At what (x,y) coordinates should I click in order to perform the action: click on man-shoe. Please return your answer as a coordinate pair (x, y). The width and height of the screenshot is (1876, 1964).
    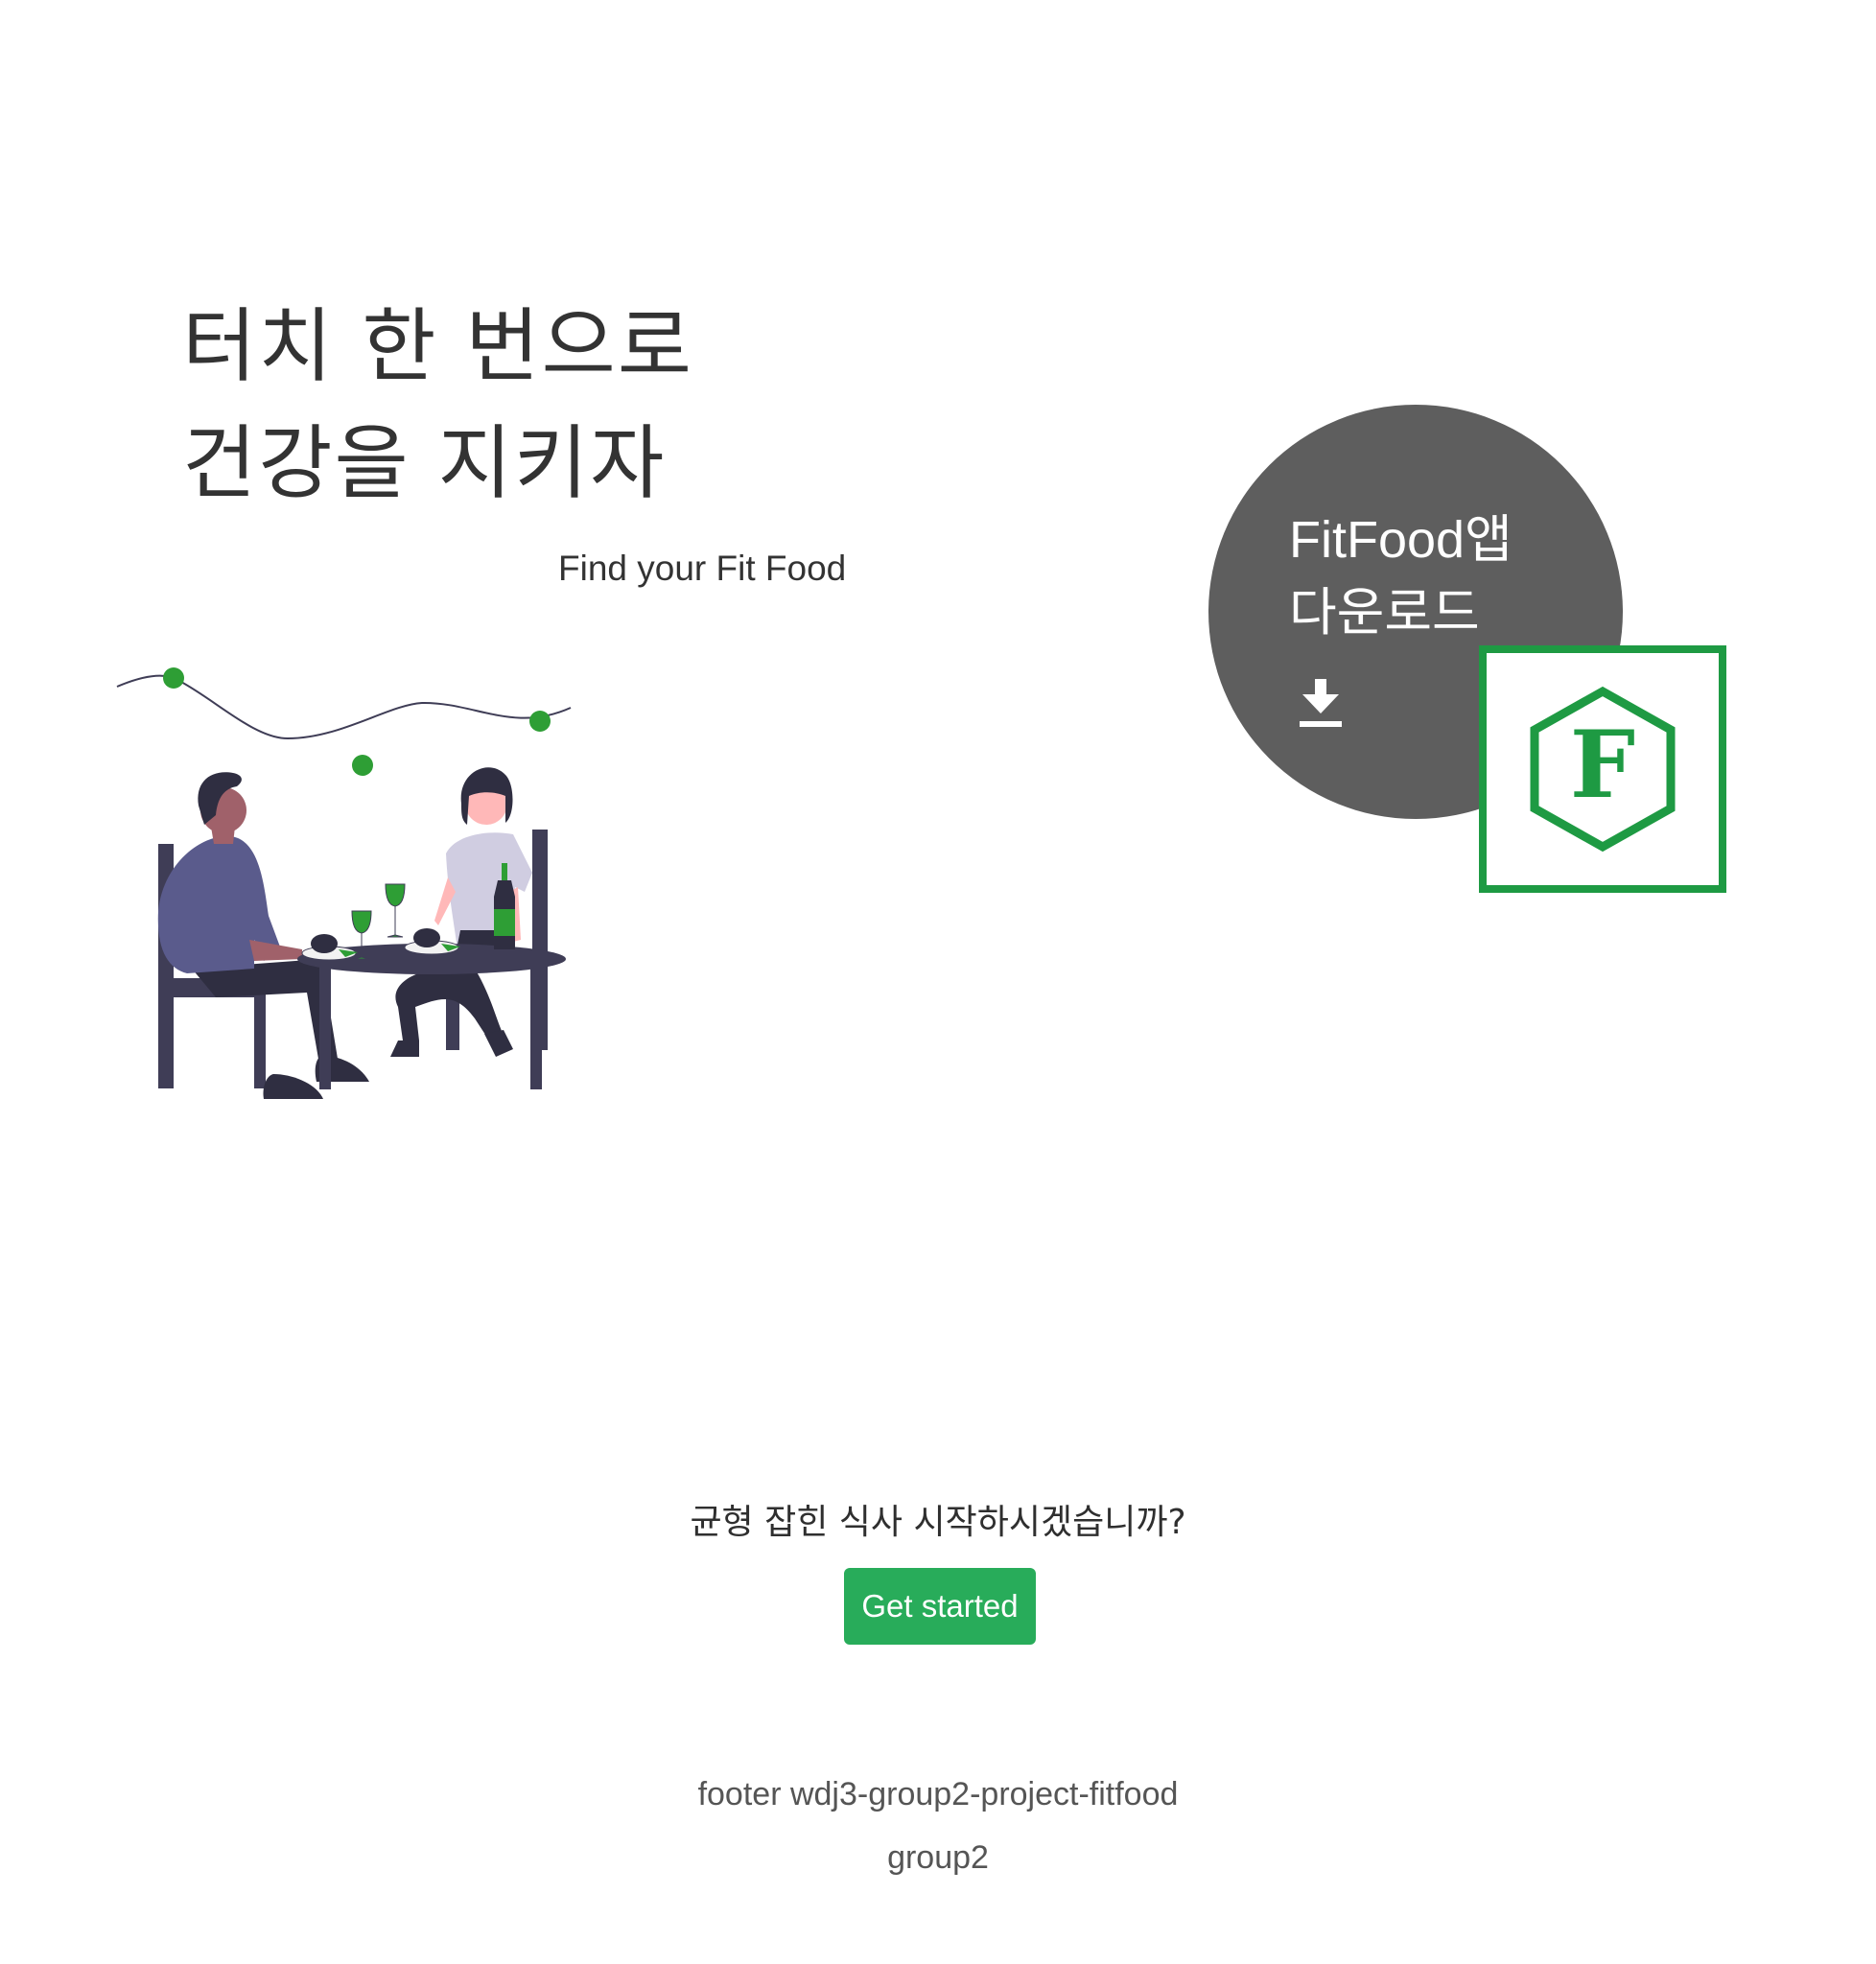
    Looking at the image, I should click on (293, 1086).